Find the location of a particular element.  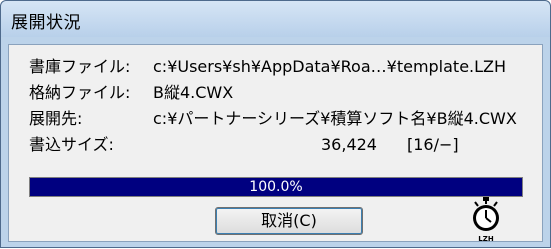

write-size-ratio: [16/−] is located at coordinates (433, 144).